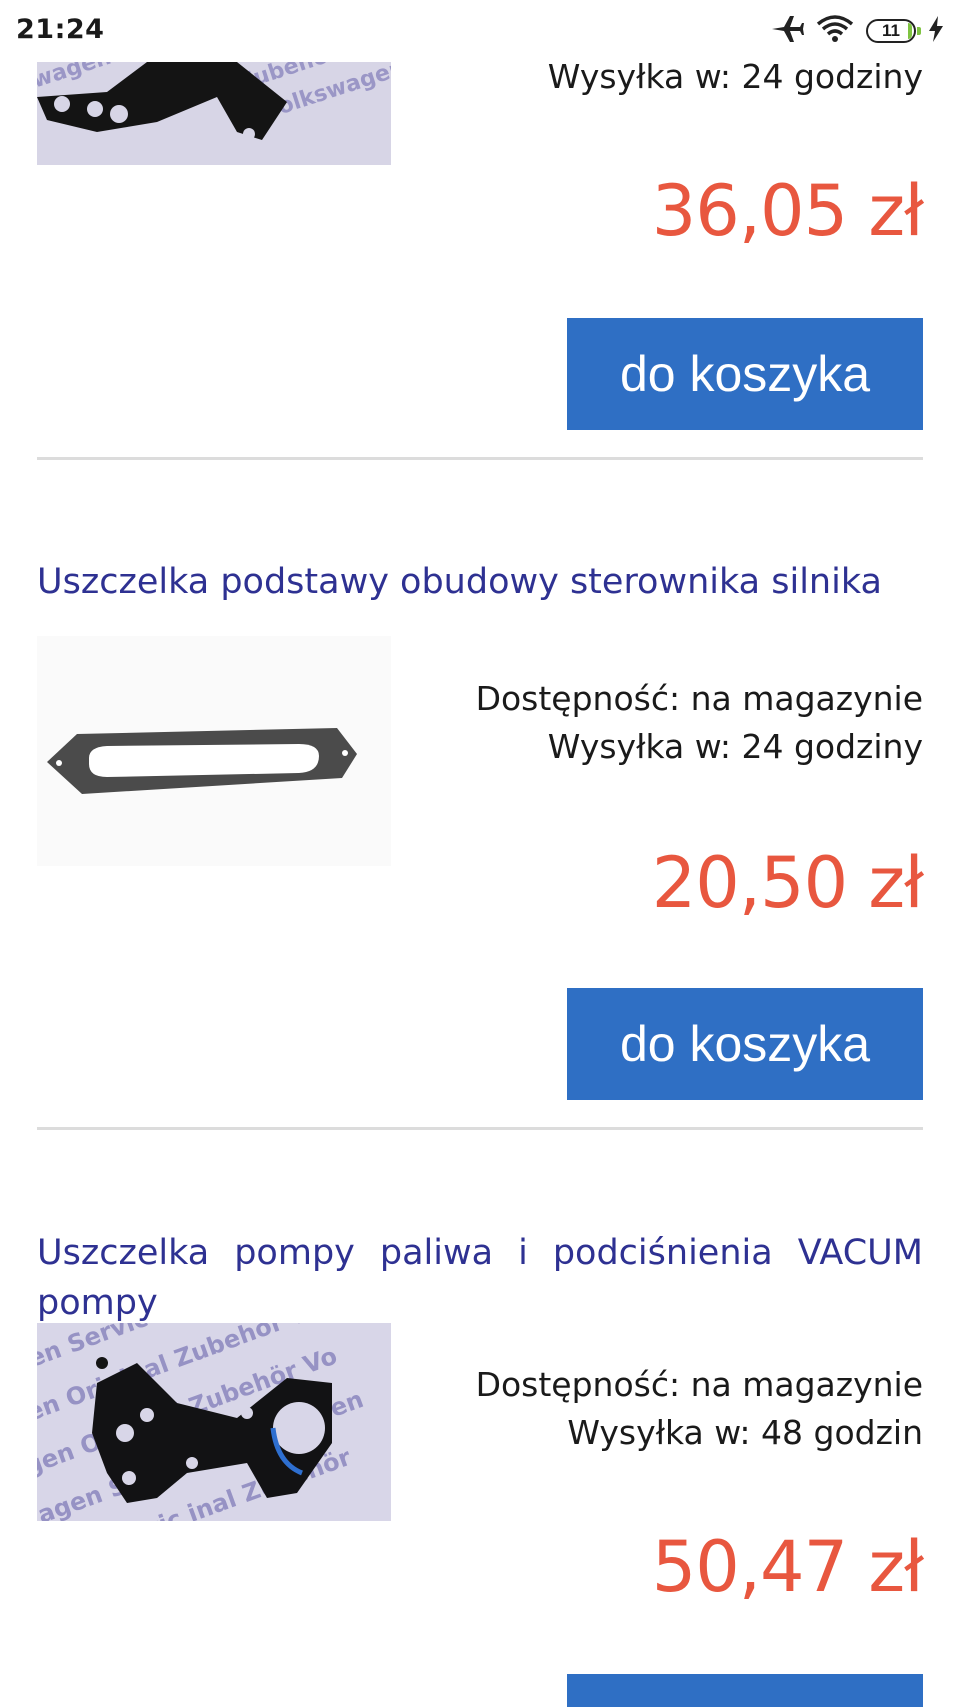  I want to click on wifi-icon, so click(835, 31).